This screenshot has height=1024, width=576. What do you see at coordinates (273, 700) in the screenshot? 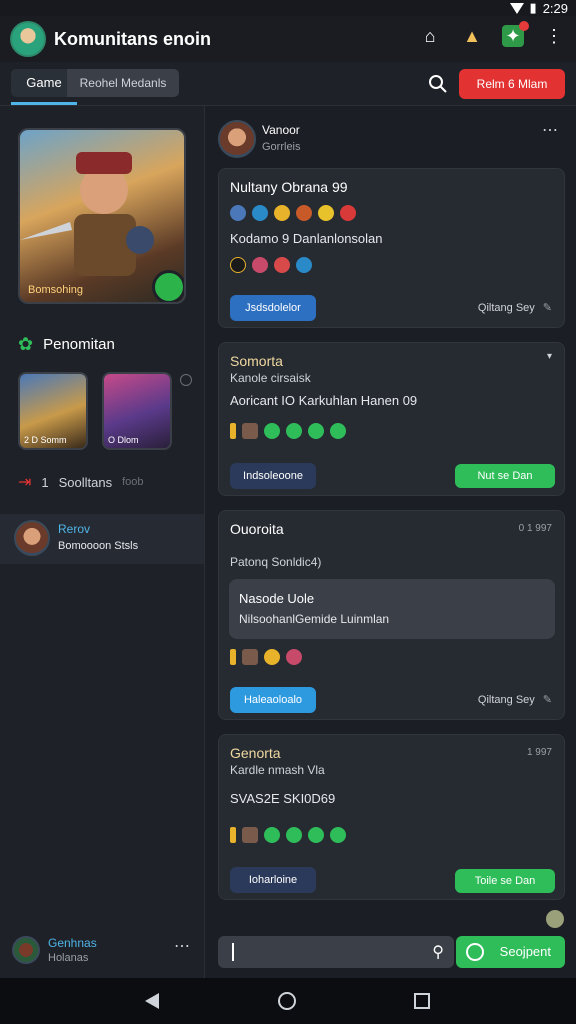
I see `card-action-button: Haleaoloalo` at bounding box center [273, 700].